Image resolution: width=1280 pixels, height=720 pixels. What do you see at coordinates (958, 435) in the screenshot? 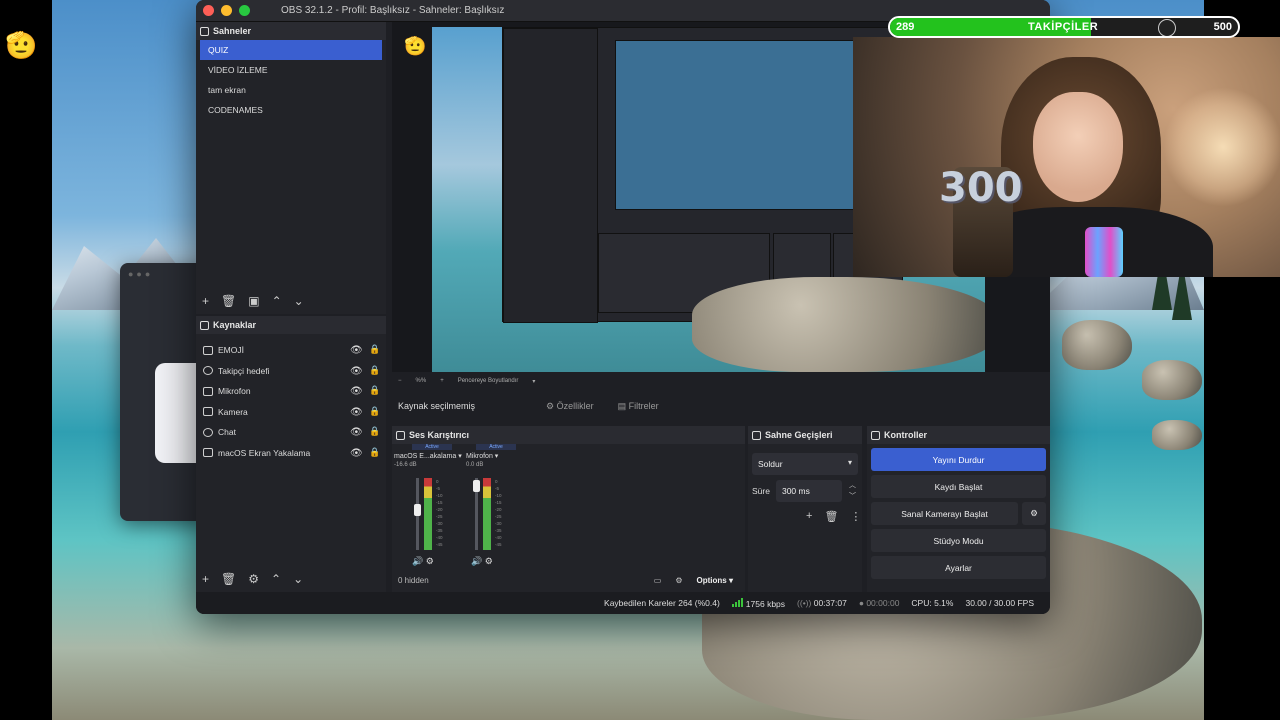
I see `controls-header: Kontroller` at bounding box center [958, 435].